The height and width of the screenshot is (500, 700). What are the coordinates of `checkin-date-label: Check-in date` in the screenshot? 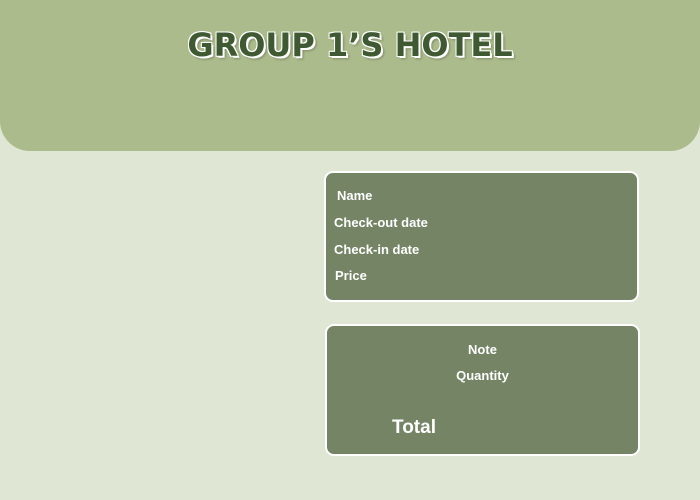 It's located at (377, 249).